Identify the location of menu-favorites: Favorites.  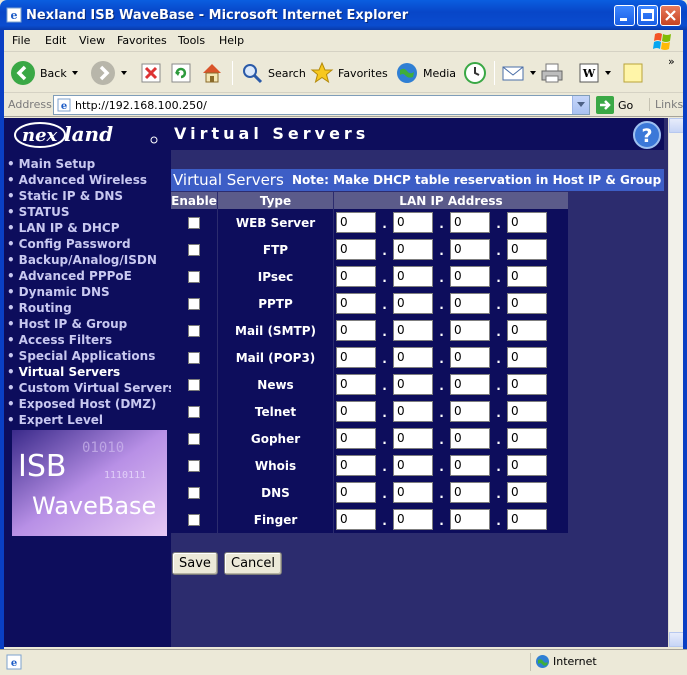
(142, 40).